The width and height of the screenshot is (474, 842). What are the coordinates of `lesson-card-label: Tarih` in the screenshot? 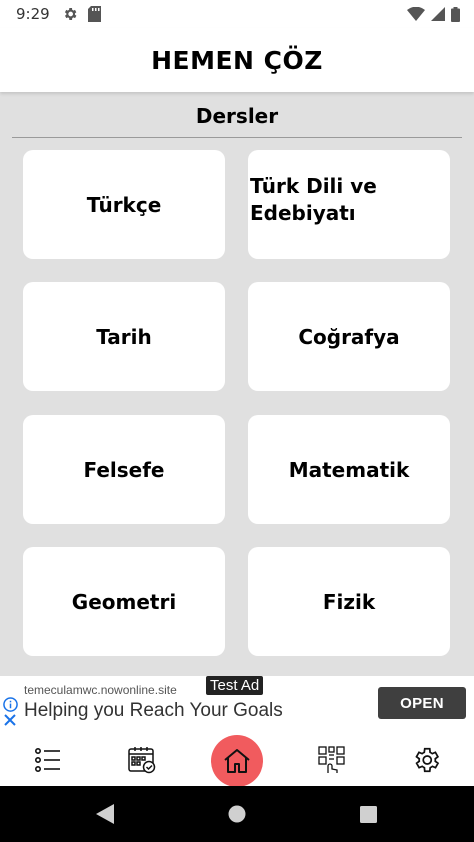 It's located at (124, 336).